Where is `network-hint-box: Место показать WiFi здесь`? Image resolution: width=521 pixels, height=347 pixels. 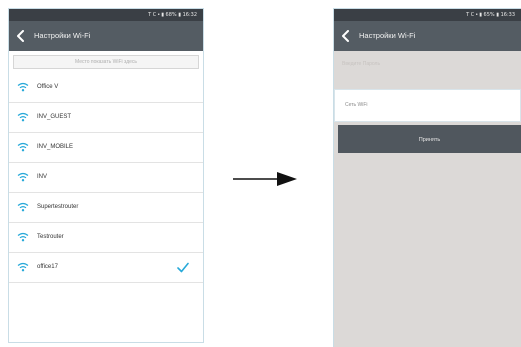
network-hint-box: Место показать WiFi здесь is located at coordinates (106, 62).